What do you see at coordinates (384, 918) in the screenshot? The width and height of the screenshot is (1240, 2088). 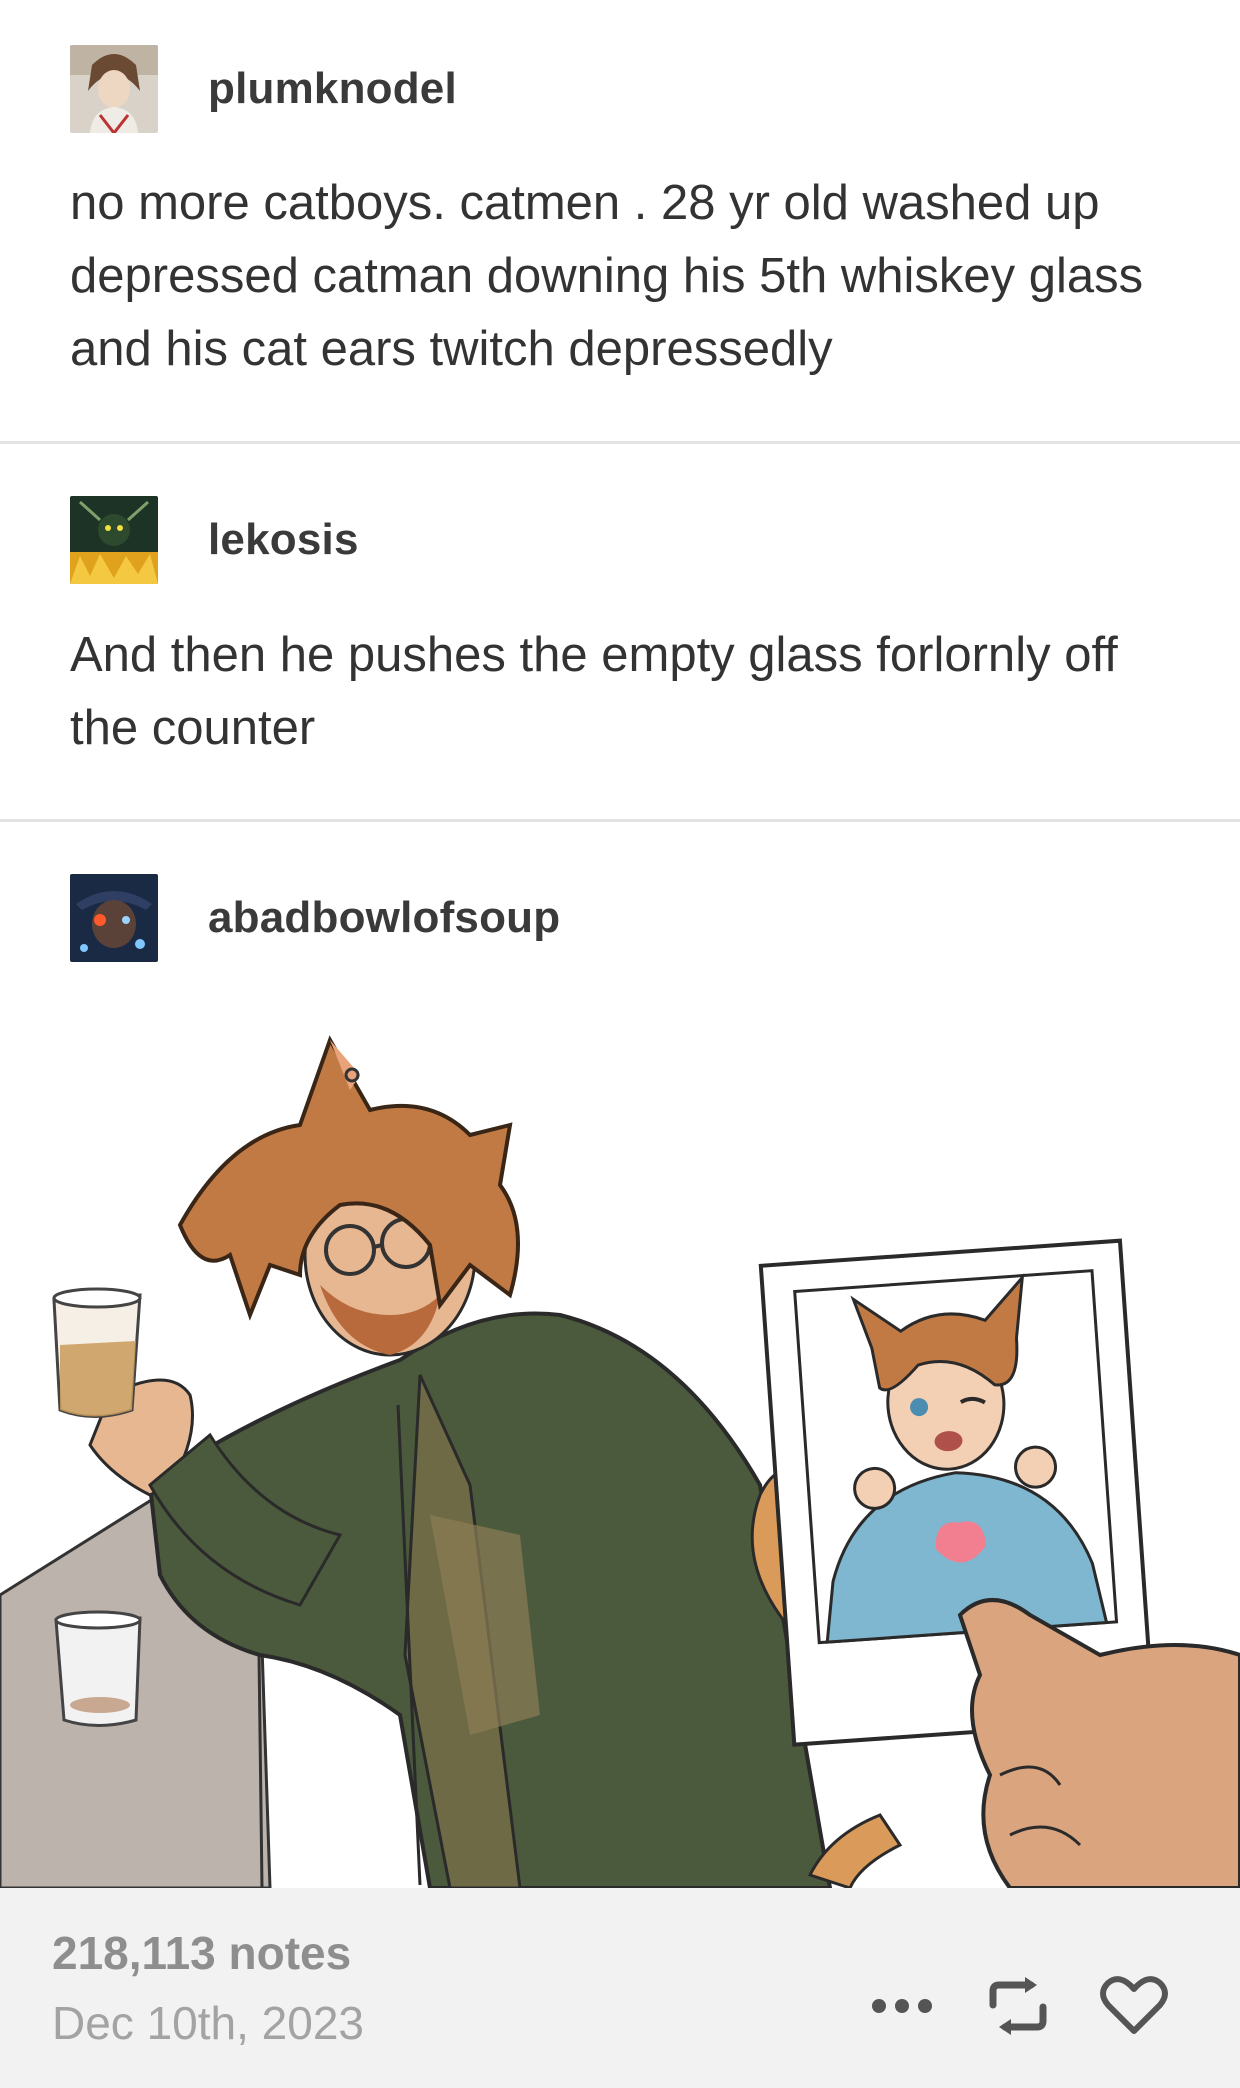 I see `username: abadbowlofsoup` at bounding box center [384, 918].